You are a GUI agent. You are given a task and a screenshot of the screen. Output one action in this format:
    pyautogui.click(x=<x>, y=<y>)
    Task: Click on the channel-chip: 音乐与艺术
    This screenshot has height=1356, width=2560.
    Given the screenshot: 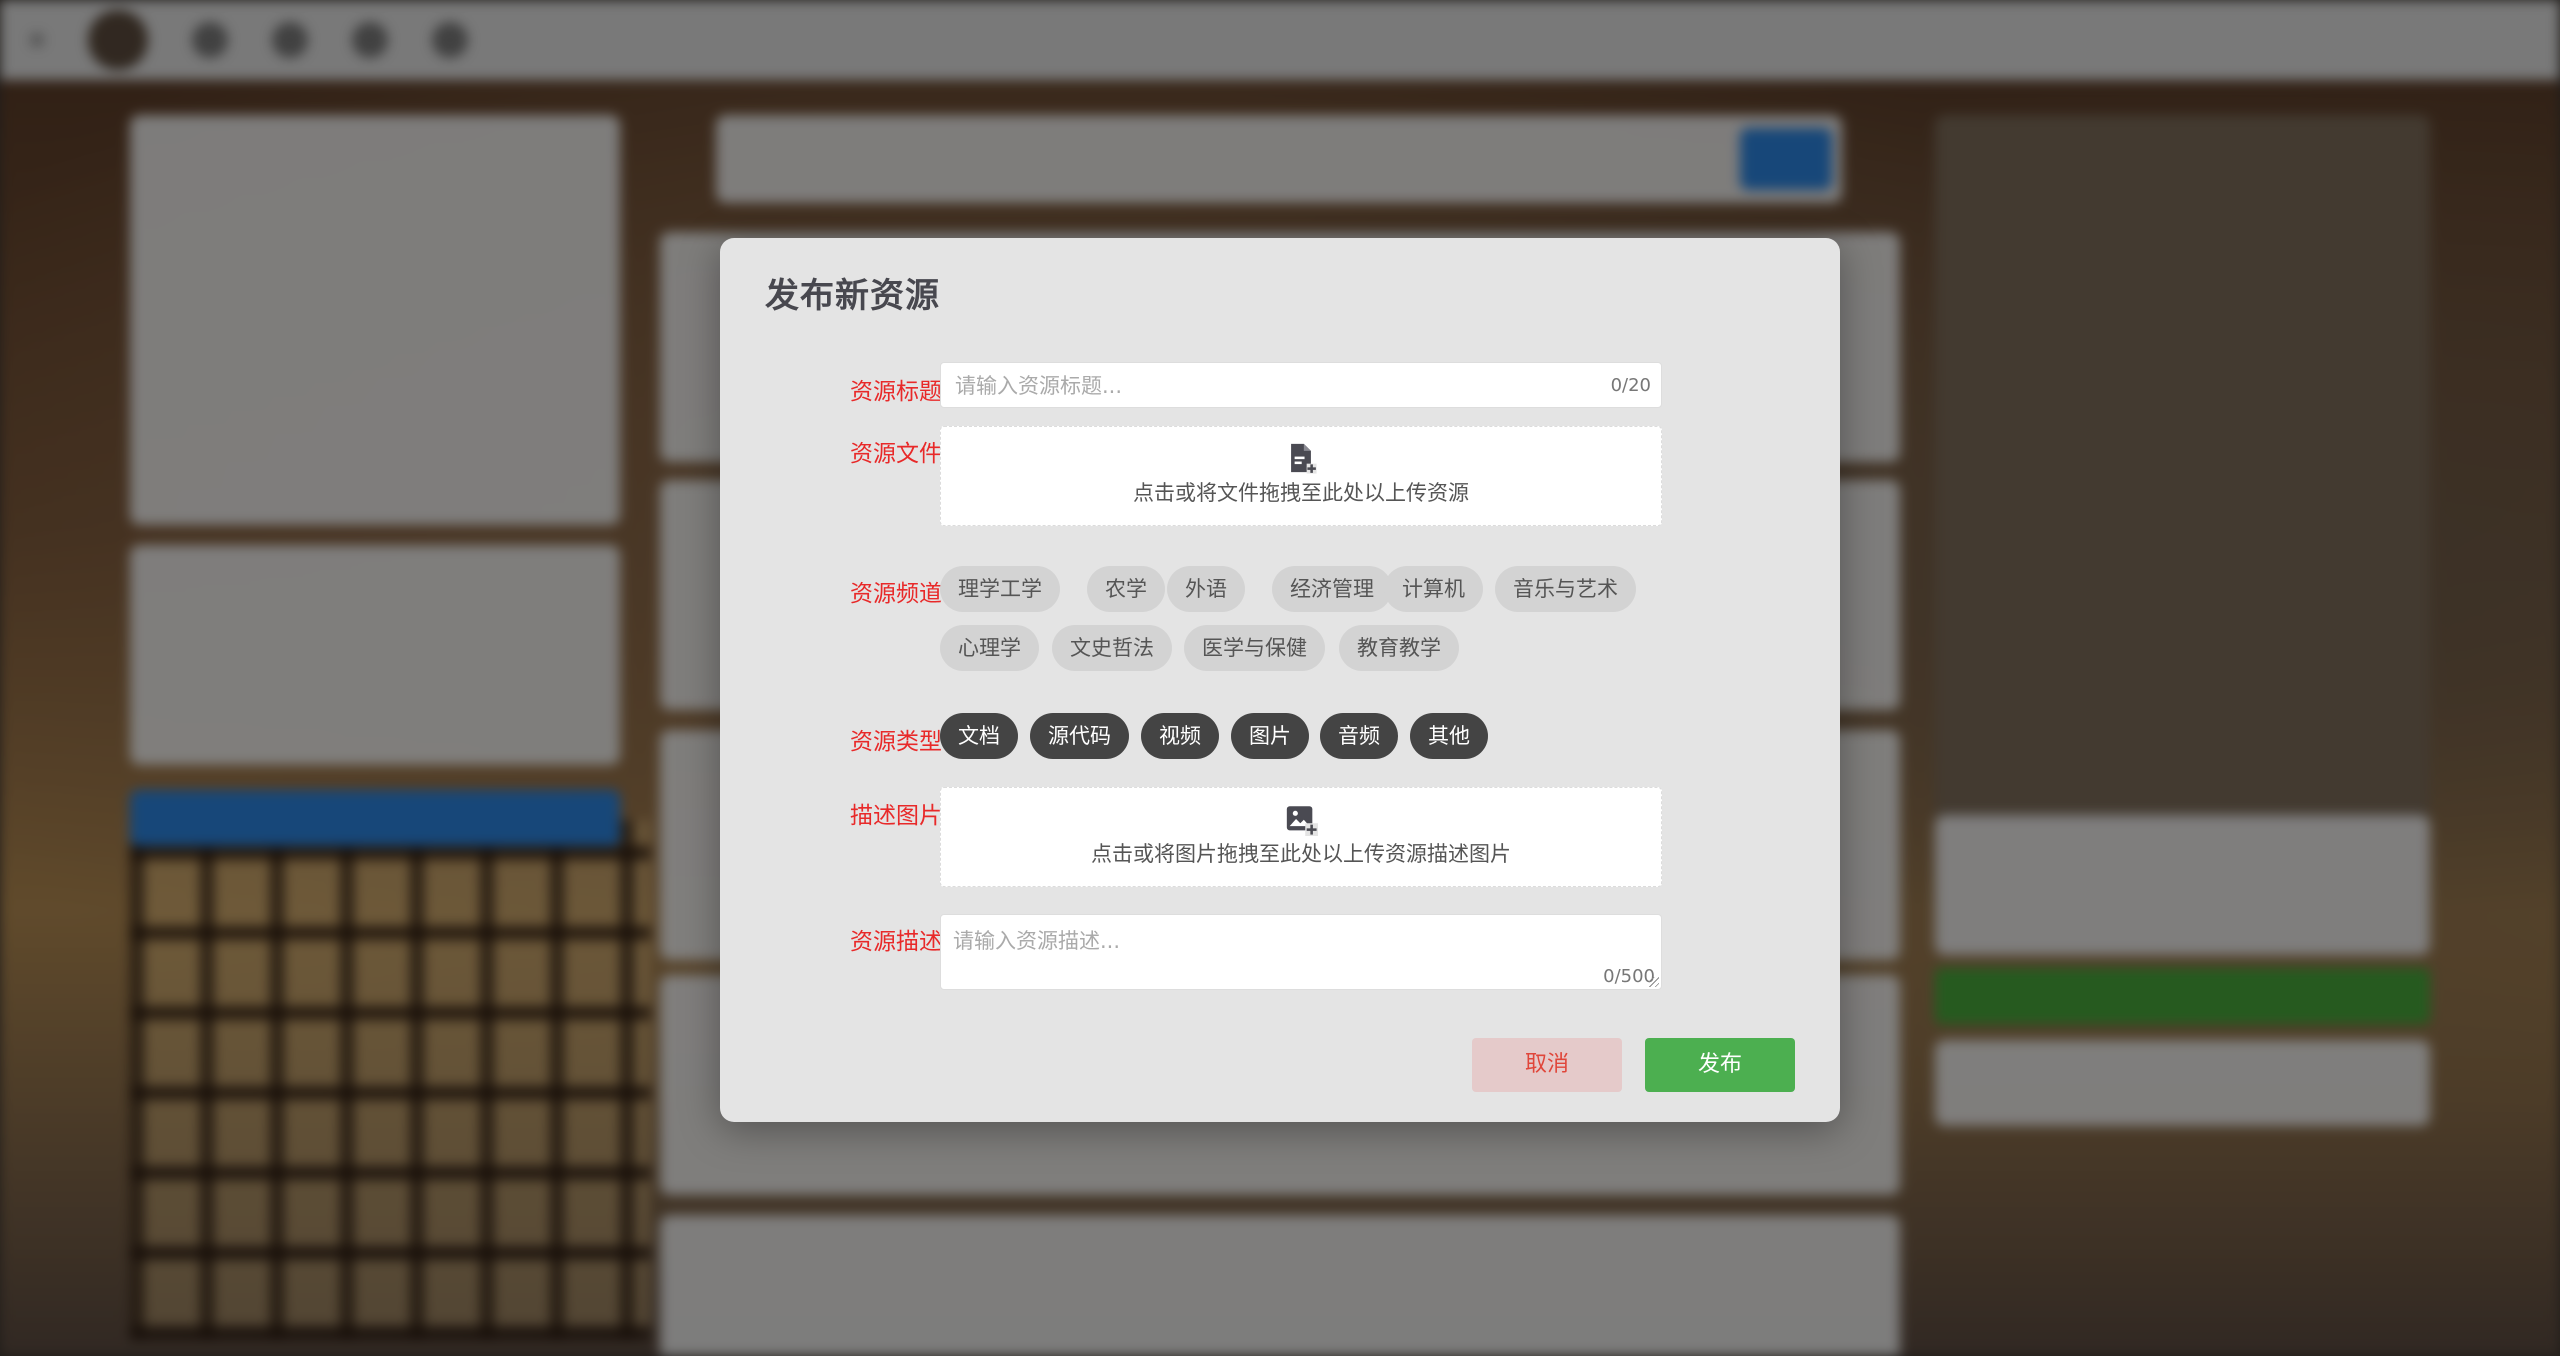 What is the action you would take?
    pyautogui.click(x=1565, y=589)
    